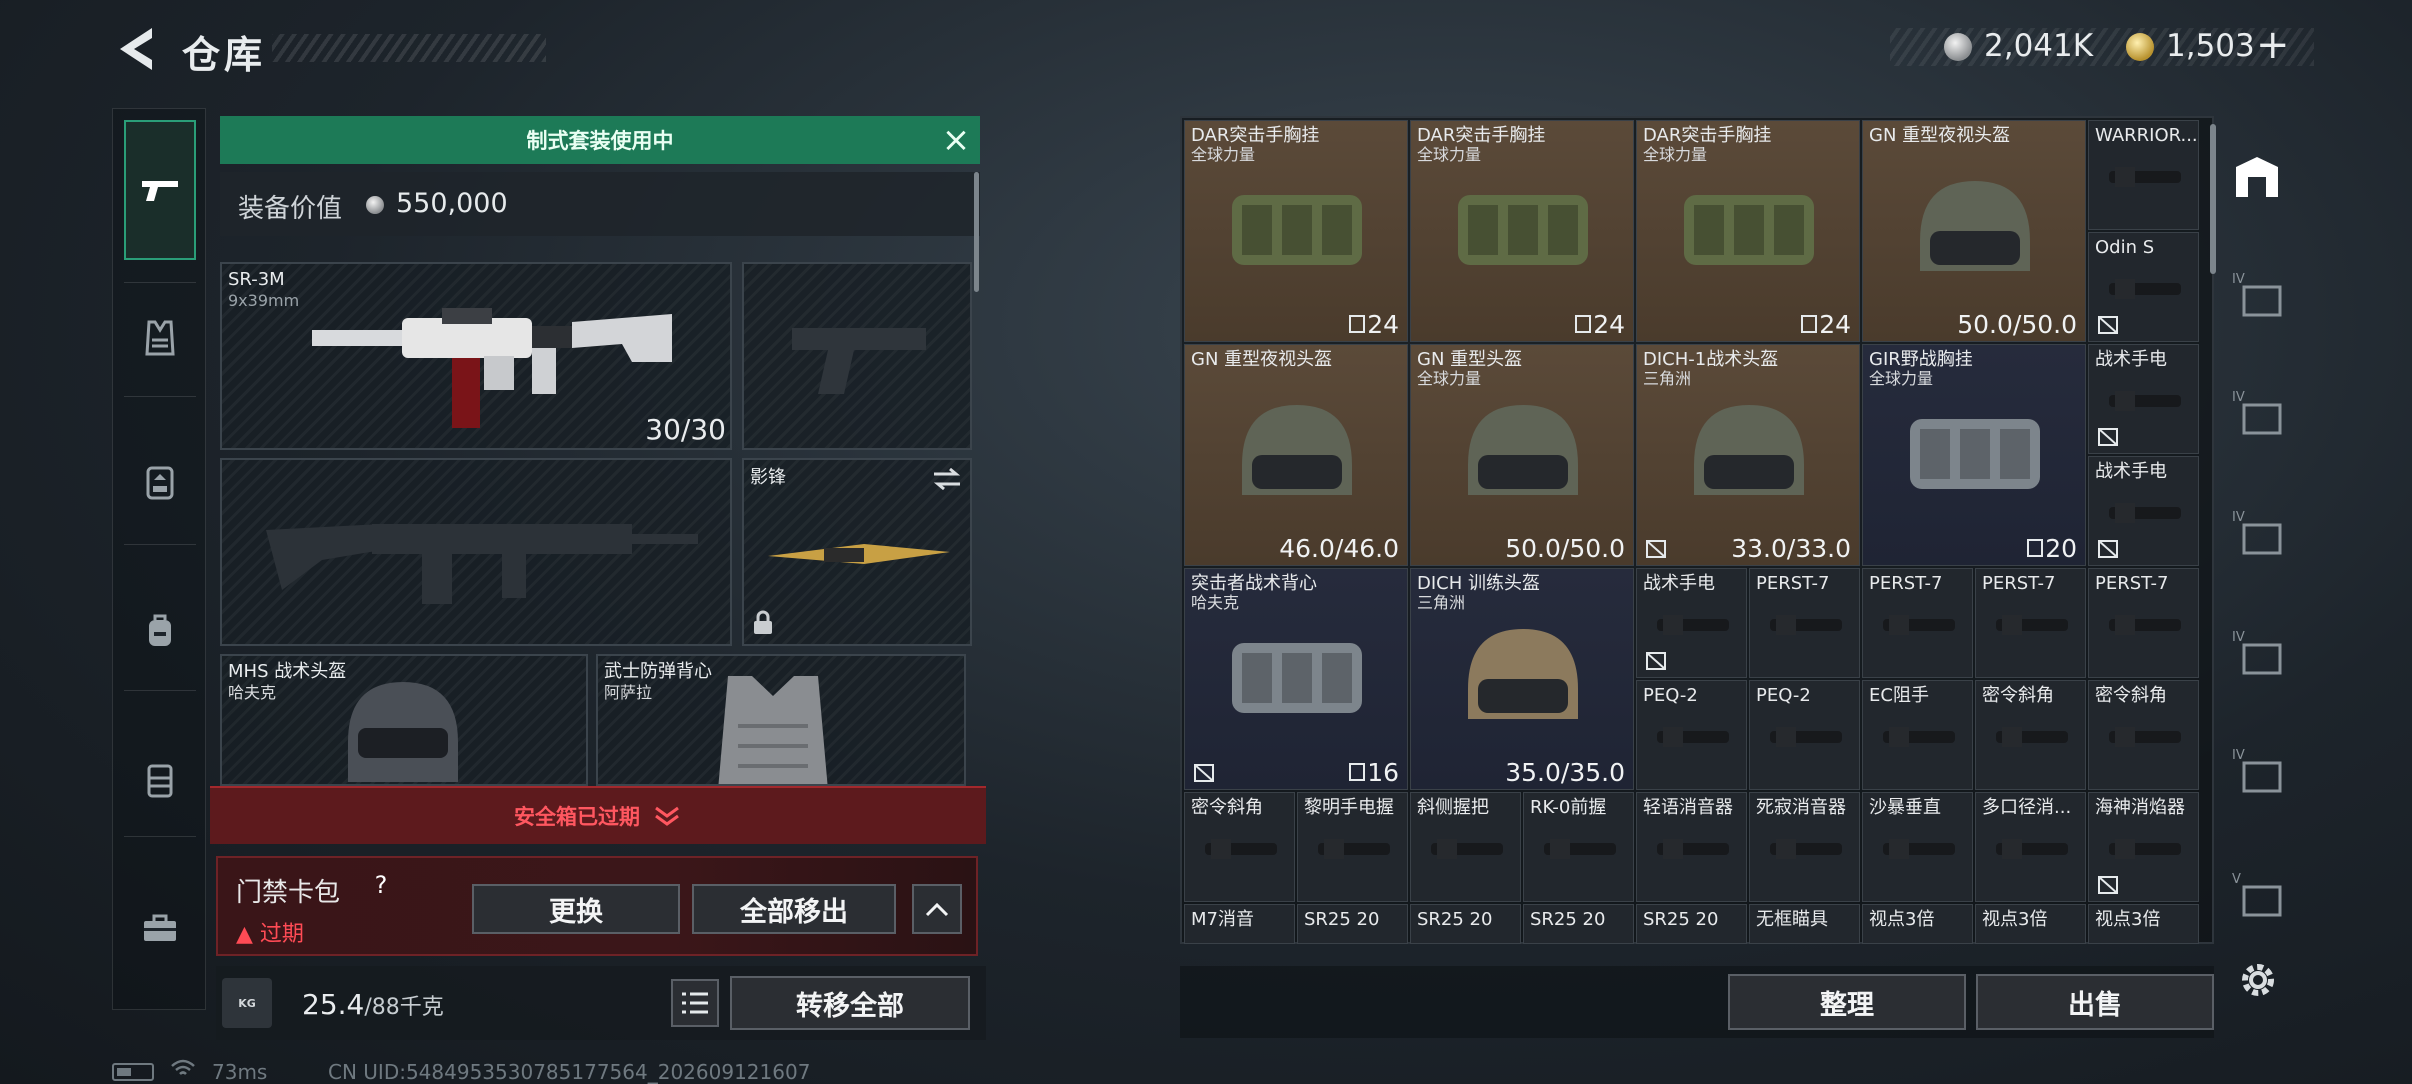 Image resolution: width=2412 pixels, height=1084 pixels. I want to click on sell-button: 出售, so click(2095, 1002).